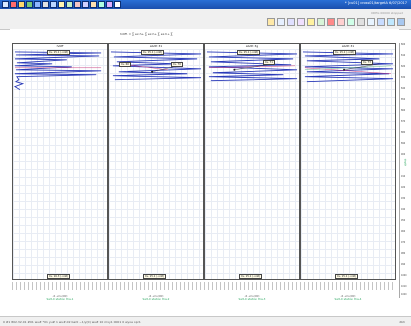 The image size is (411, 326). I want to click on print-icon, so click(37, 4).